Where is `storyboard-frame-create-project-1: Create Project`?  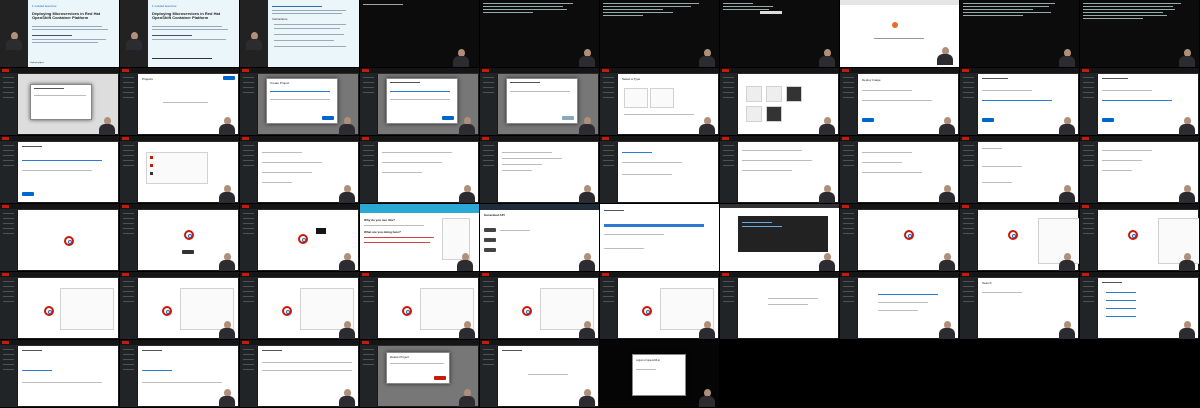
storyboard-frame-create-project-1: Create Project is located at coordinates (300, 102).